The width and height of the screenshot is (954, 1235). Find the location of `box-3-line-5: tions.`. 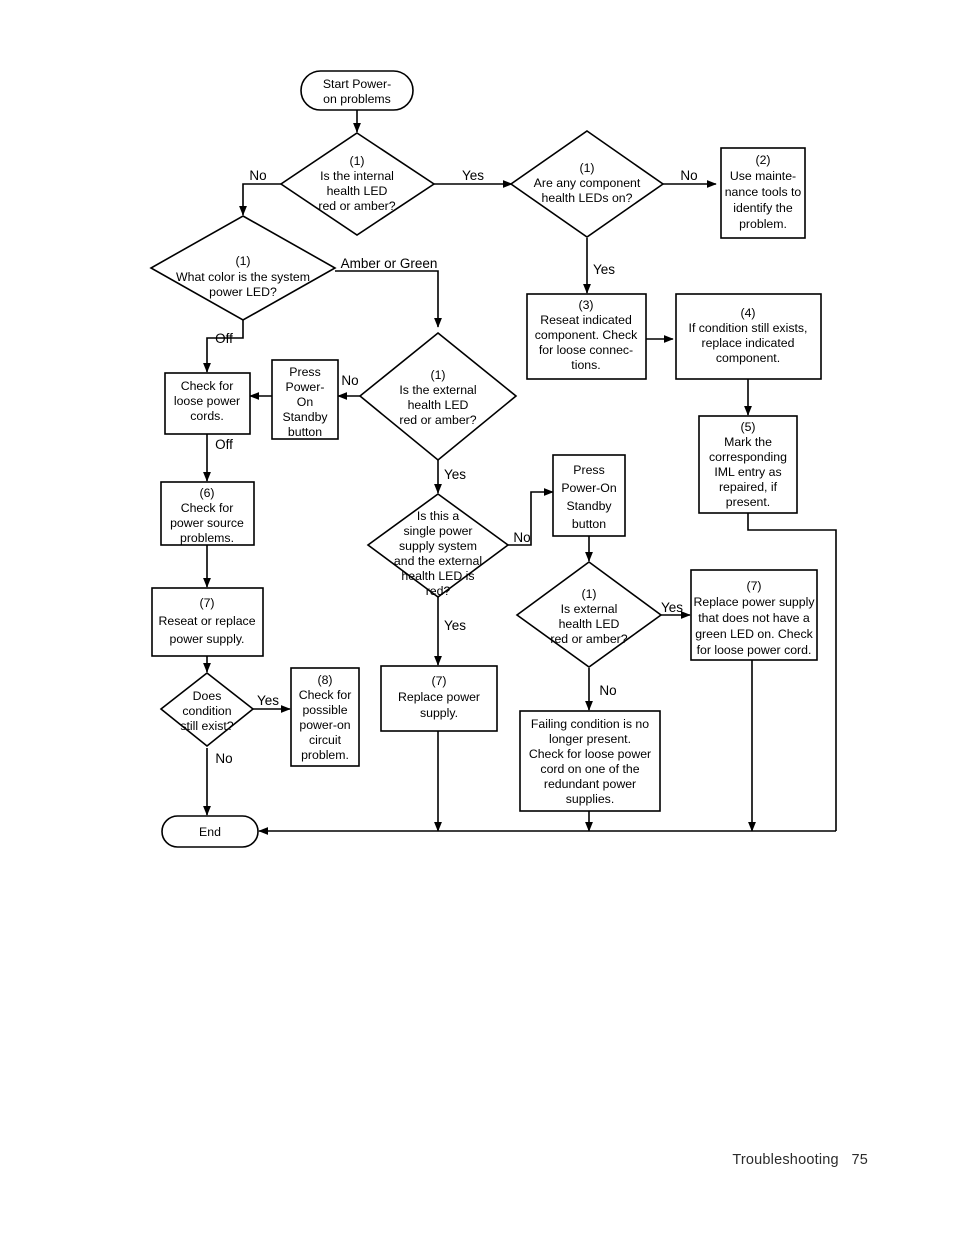

box-3-line-5: tions. is located at coordinates (585, 365).